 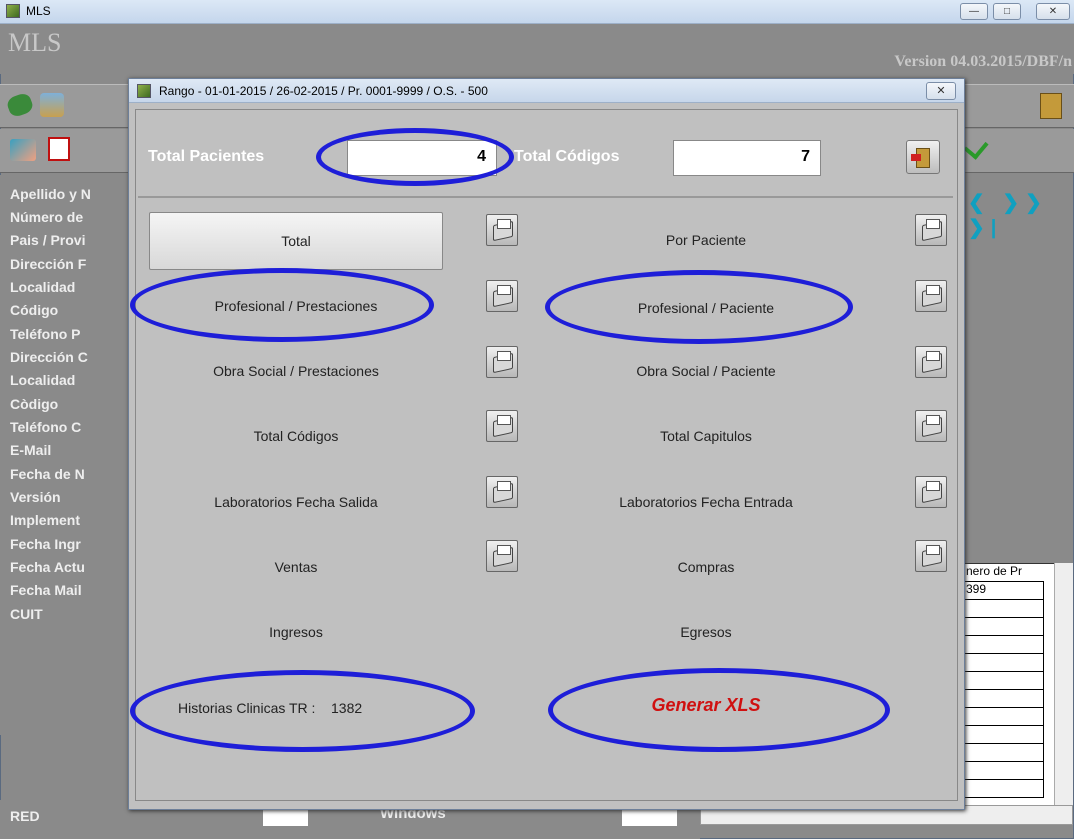 What do you see at coordinates (47, 217) in the screenshot?
I see `field-label: Número de` at bounding box center [47, 217].